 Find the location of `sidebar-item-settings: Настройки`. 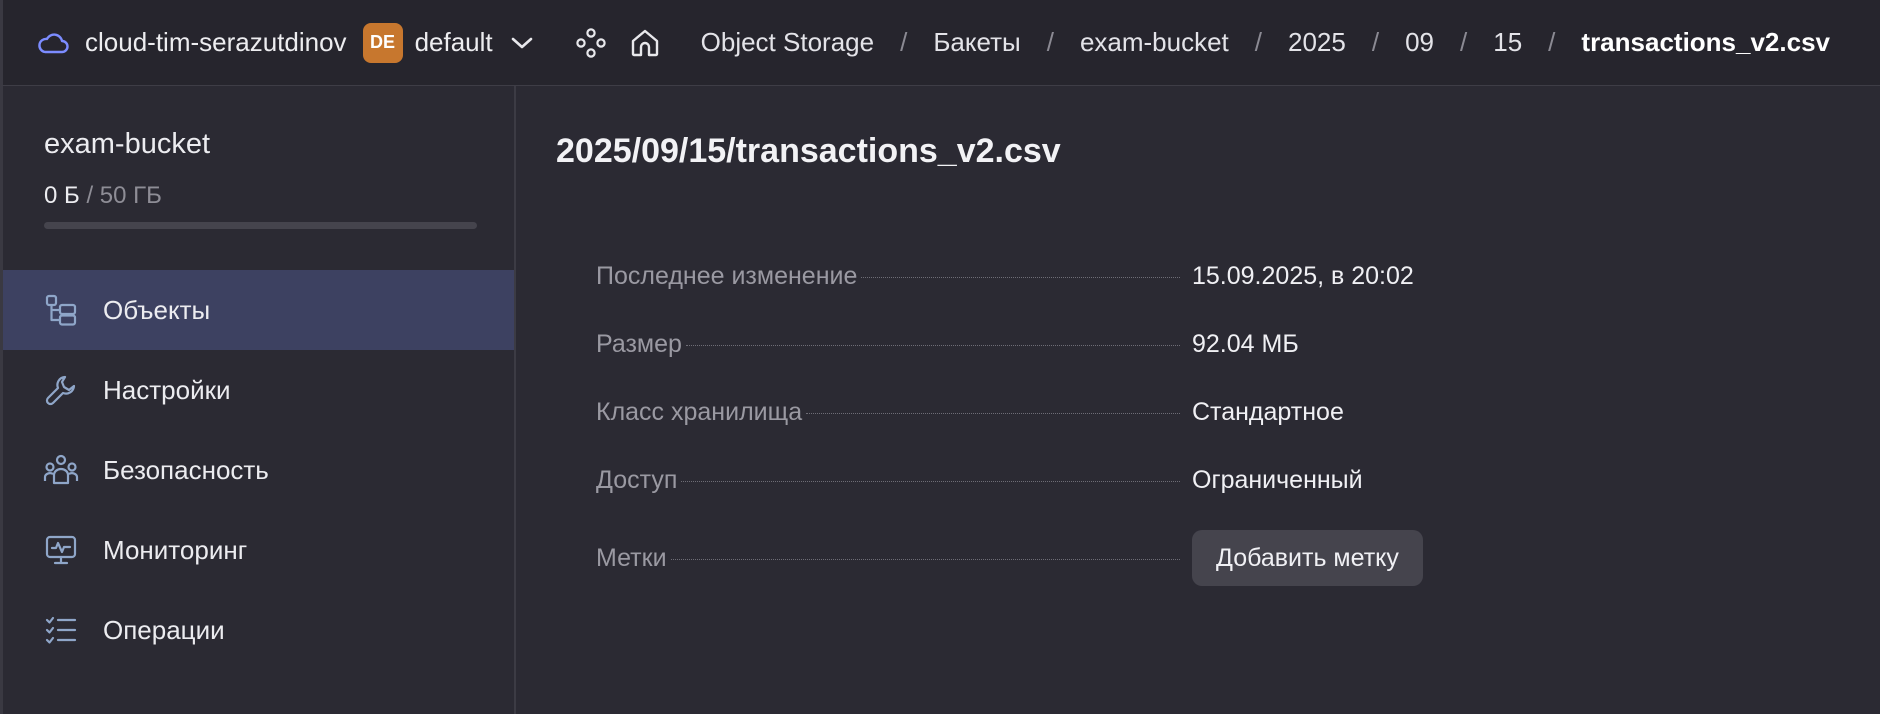

sidebar-item-settings: Настройки is located at coordinates (258, 390).